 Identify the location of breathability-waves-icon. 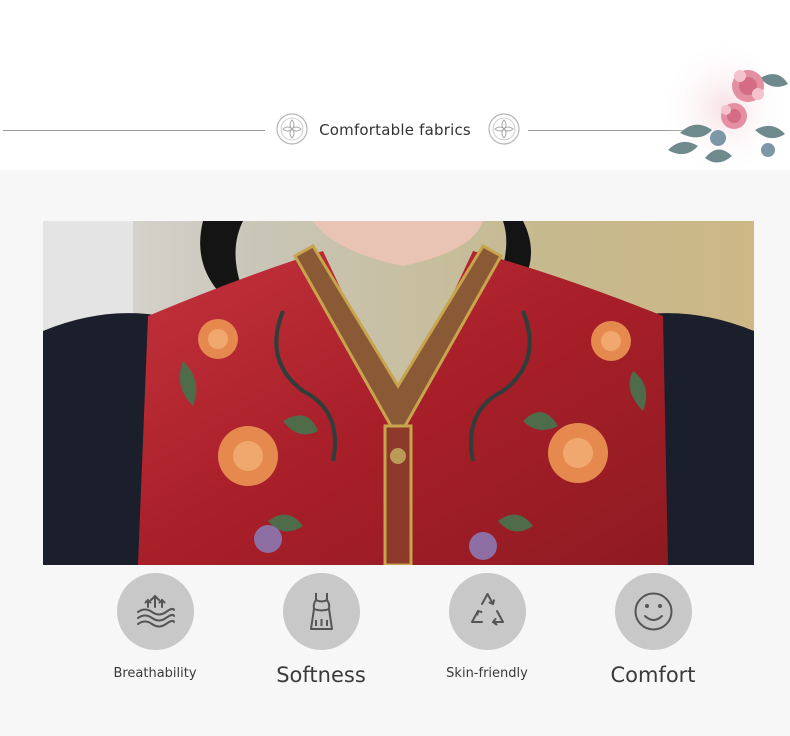
(156, 611).